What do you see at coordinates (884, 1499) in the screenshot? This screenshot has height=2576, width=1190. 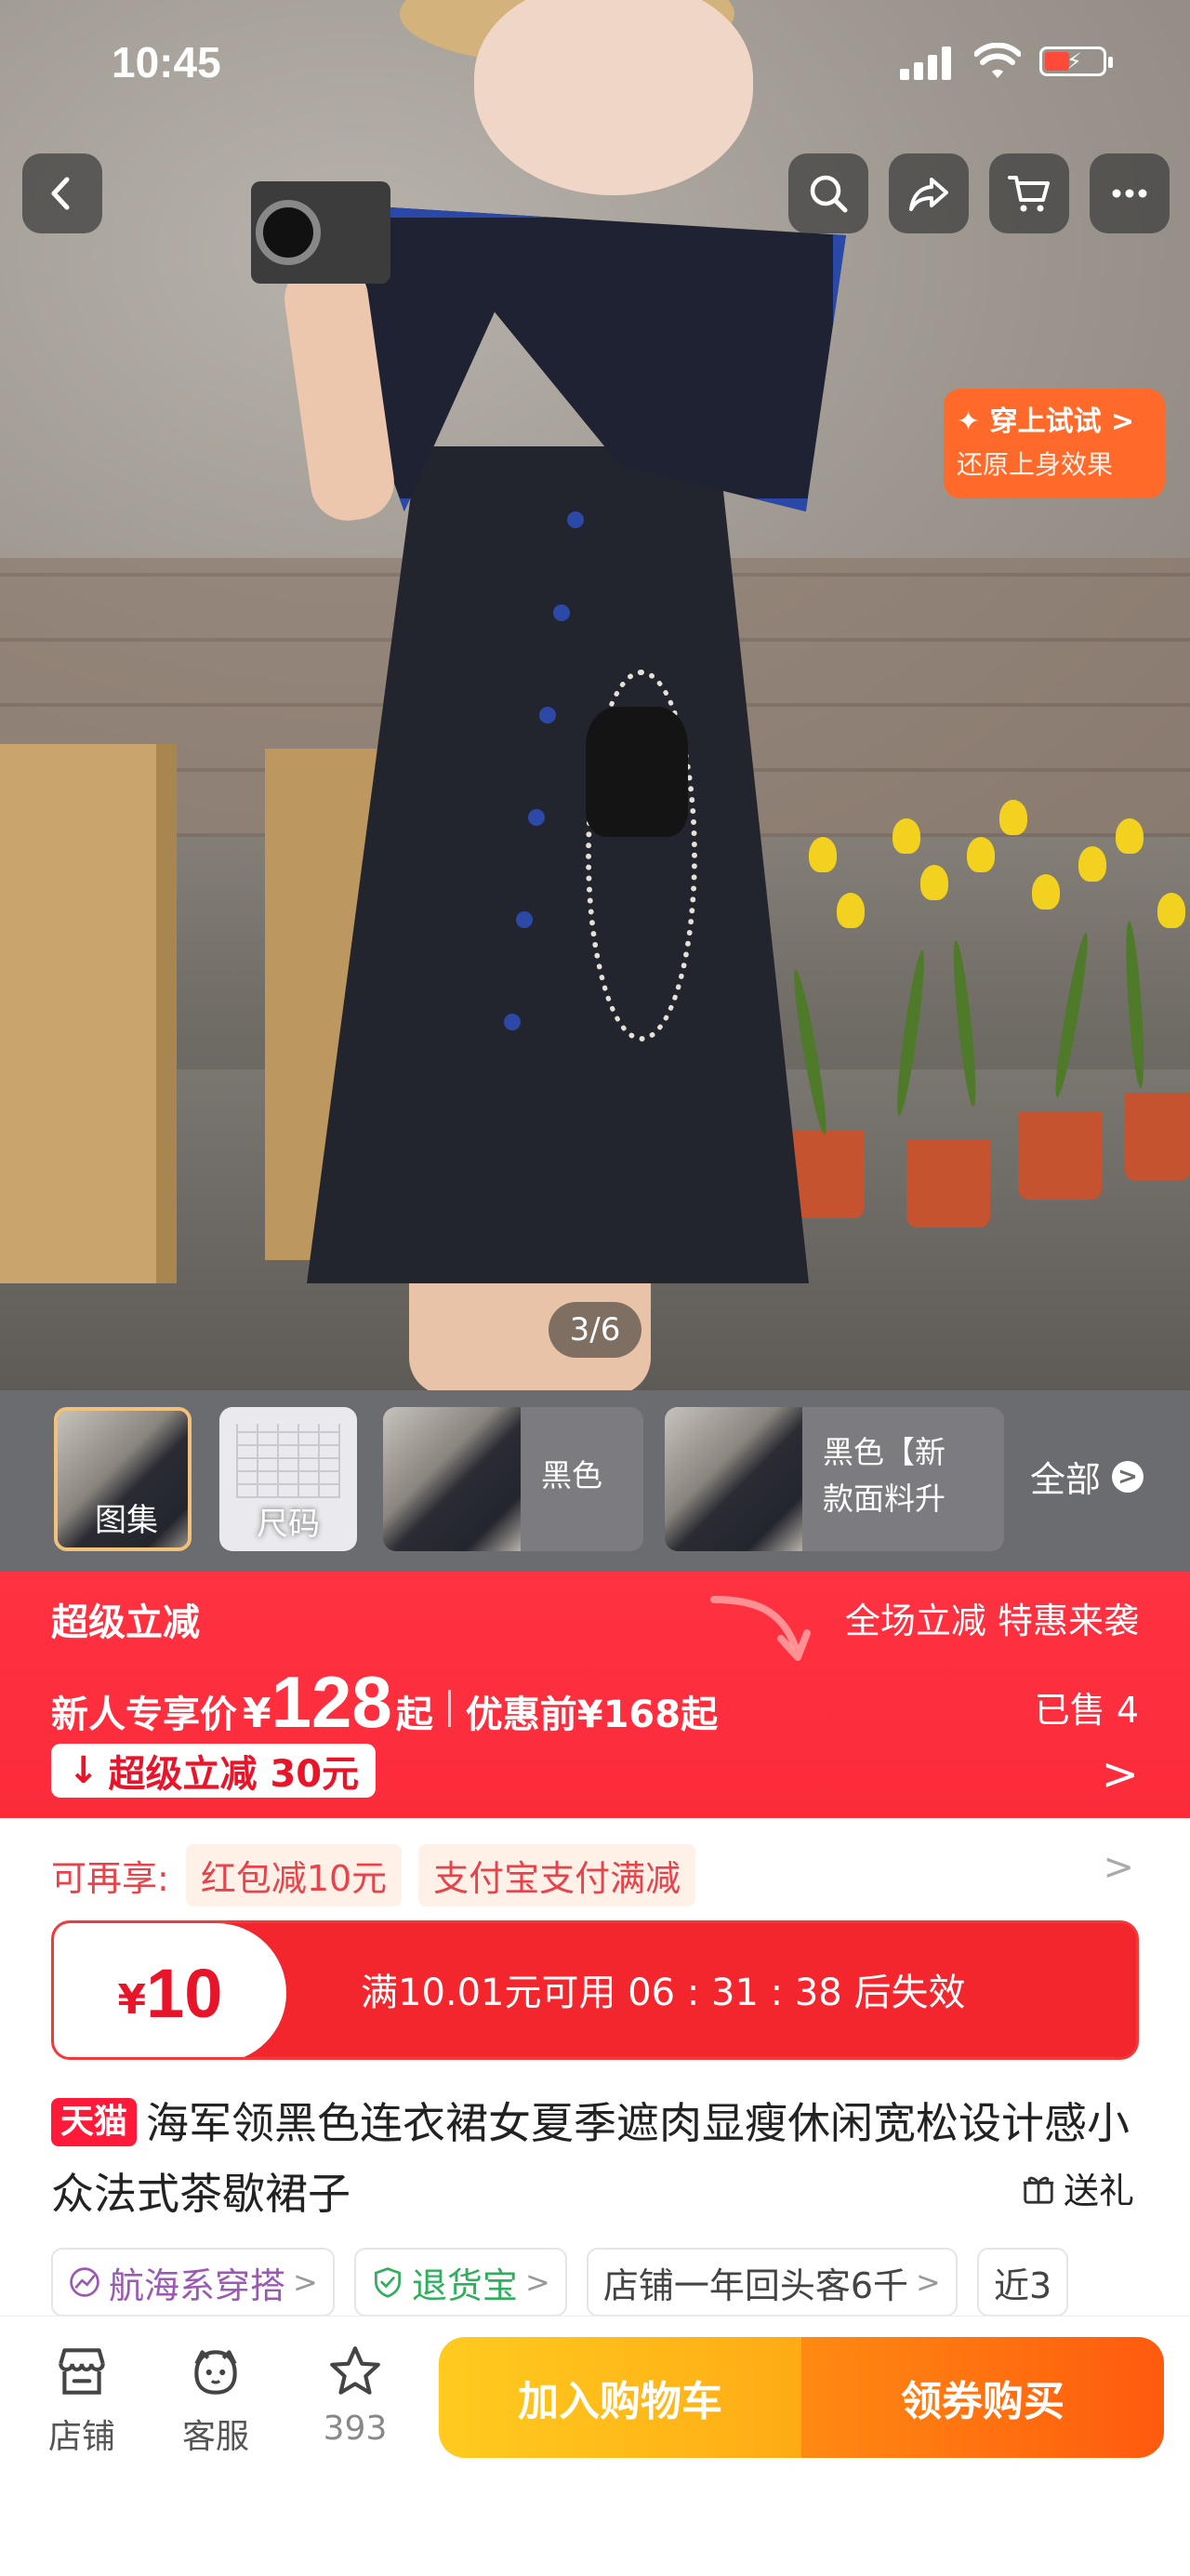 I see `variant-label-line2: 款面料升` at bounding box center [884, 1499].